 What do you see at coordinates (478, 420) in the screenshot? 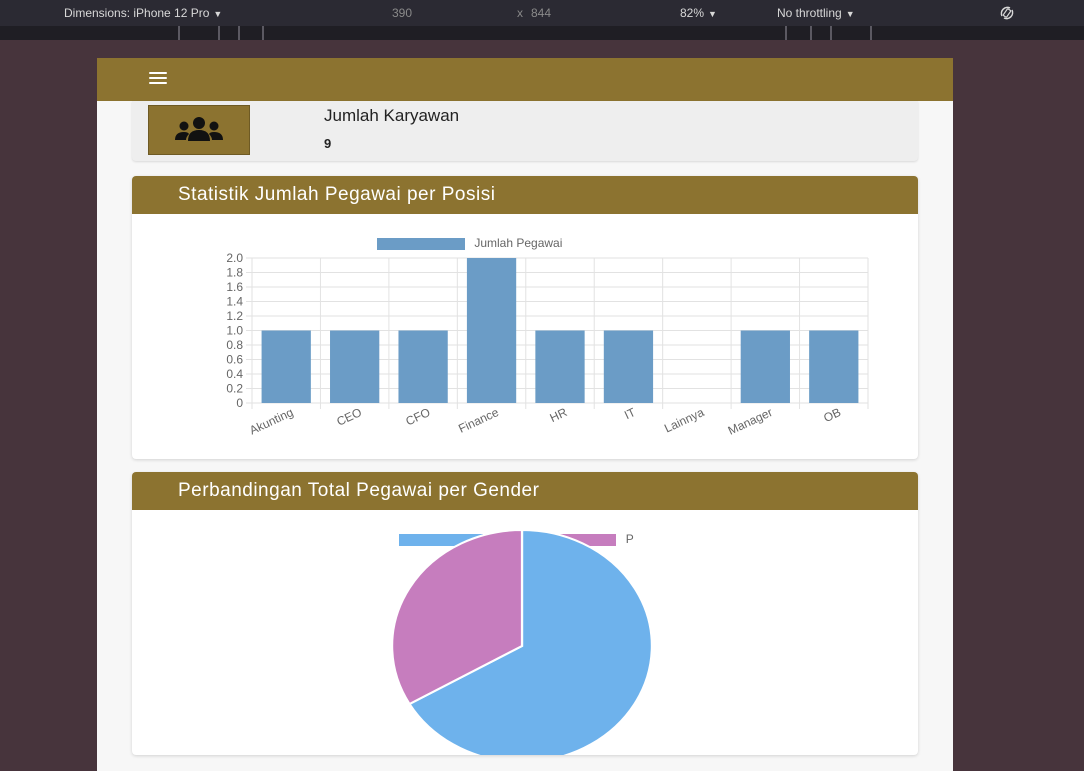
I see `x-tick-label: Finance` at bounding box center [478, 420].